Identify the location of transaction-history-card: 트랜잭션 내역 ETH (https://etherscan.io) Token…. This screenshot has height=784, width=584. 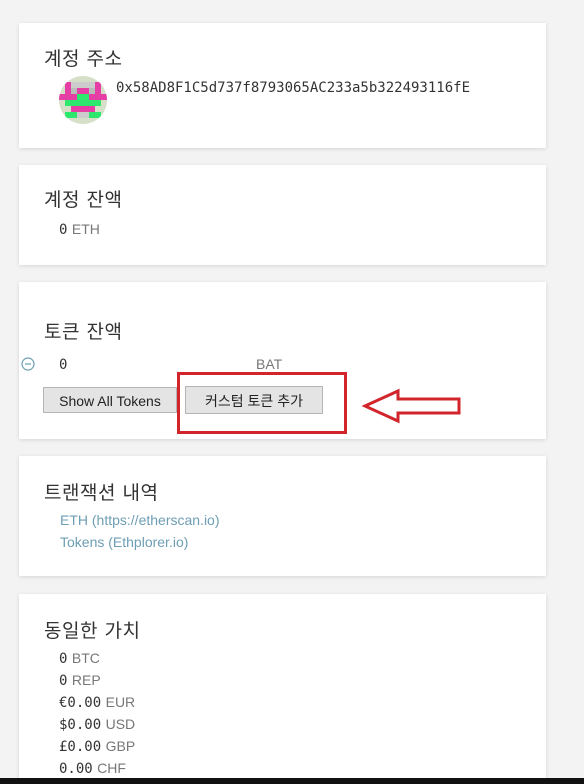
(282, 516).